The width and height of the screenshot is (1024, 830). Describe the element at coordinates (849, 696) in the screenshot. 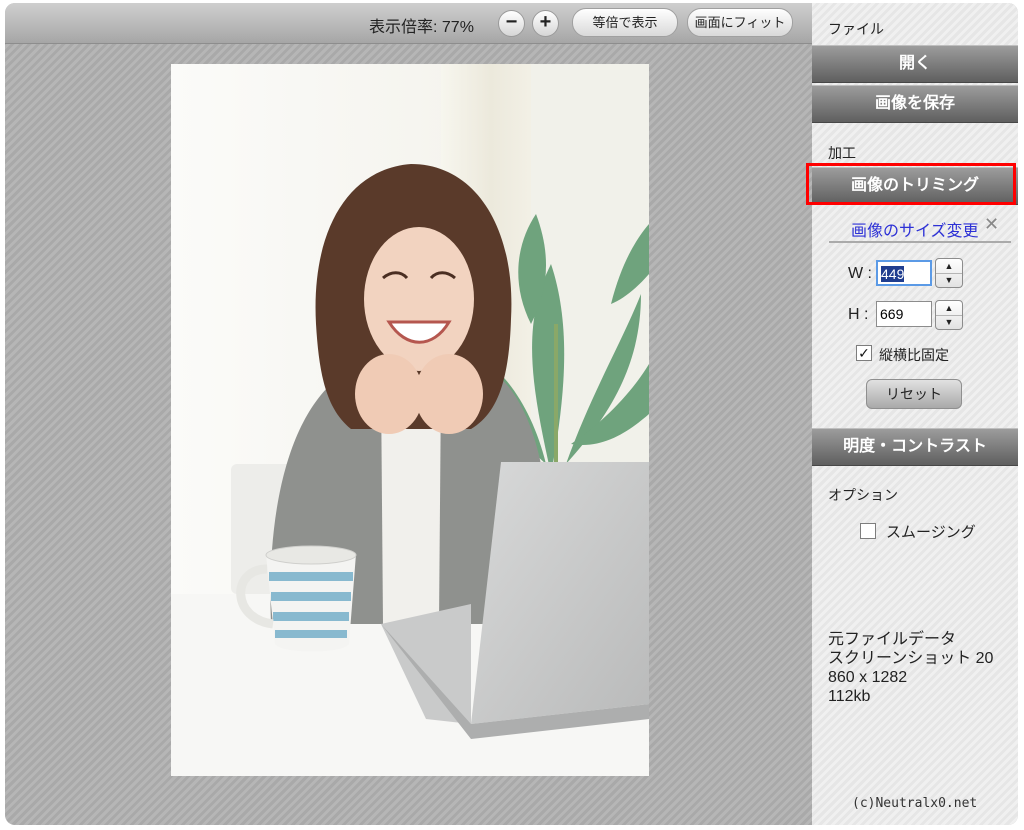

I see `source-info-size: 112kb` at that location.